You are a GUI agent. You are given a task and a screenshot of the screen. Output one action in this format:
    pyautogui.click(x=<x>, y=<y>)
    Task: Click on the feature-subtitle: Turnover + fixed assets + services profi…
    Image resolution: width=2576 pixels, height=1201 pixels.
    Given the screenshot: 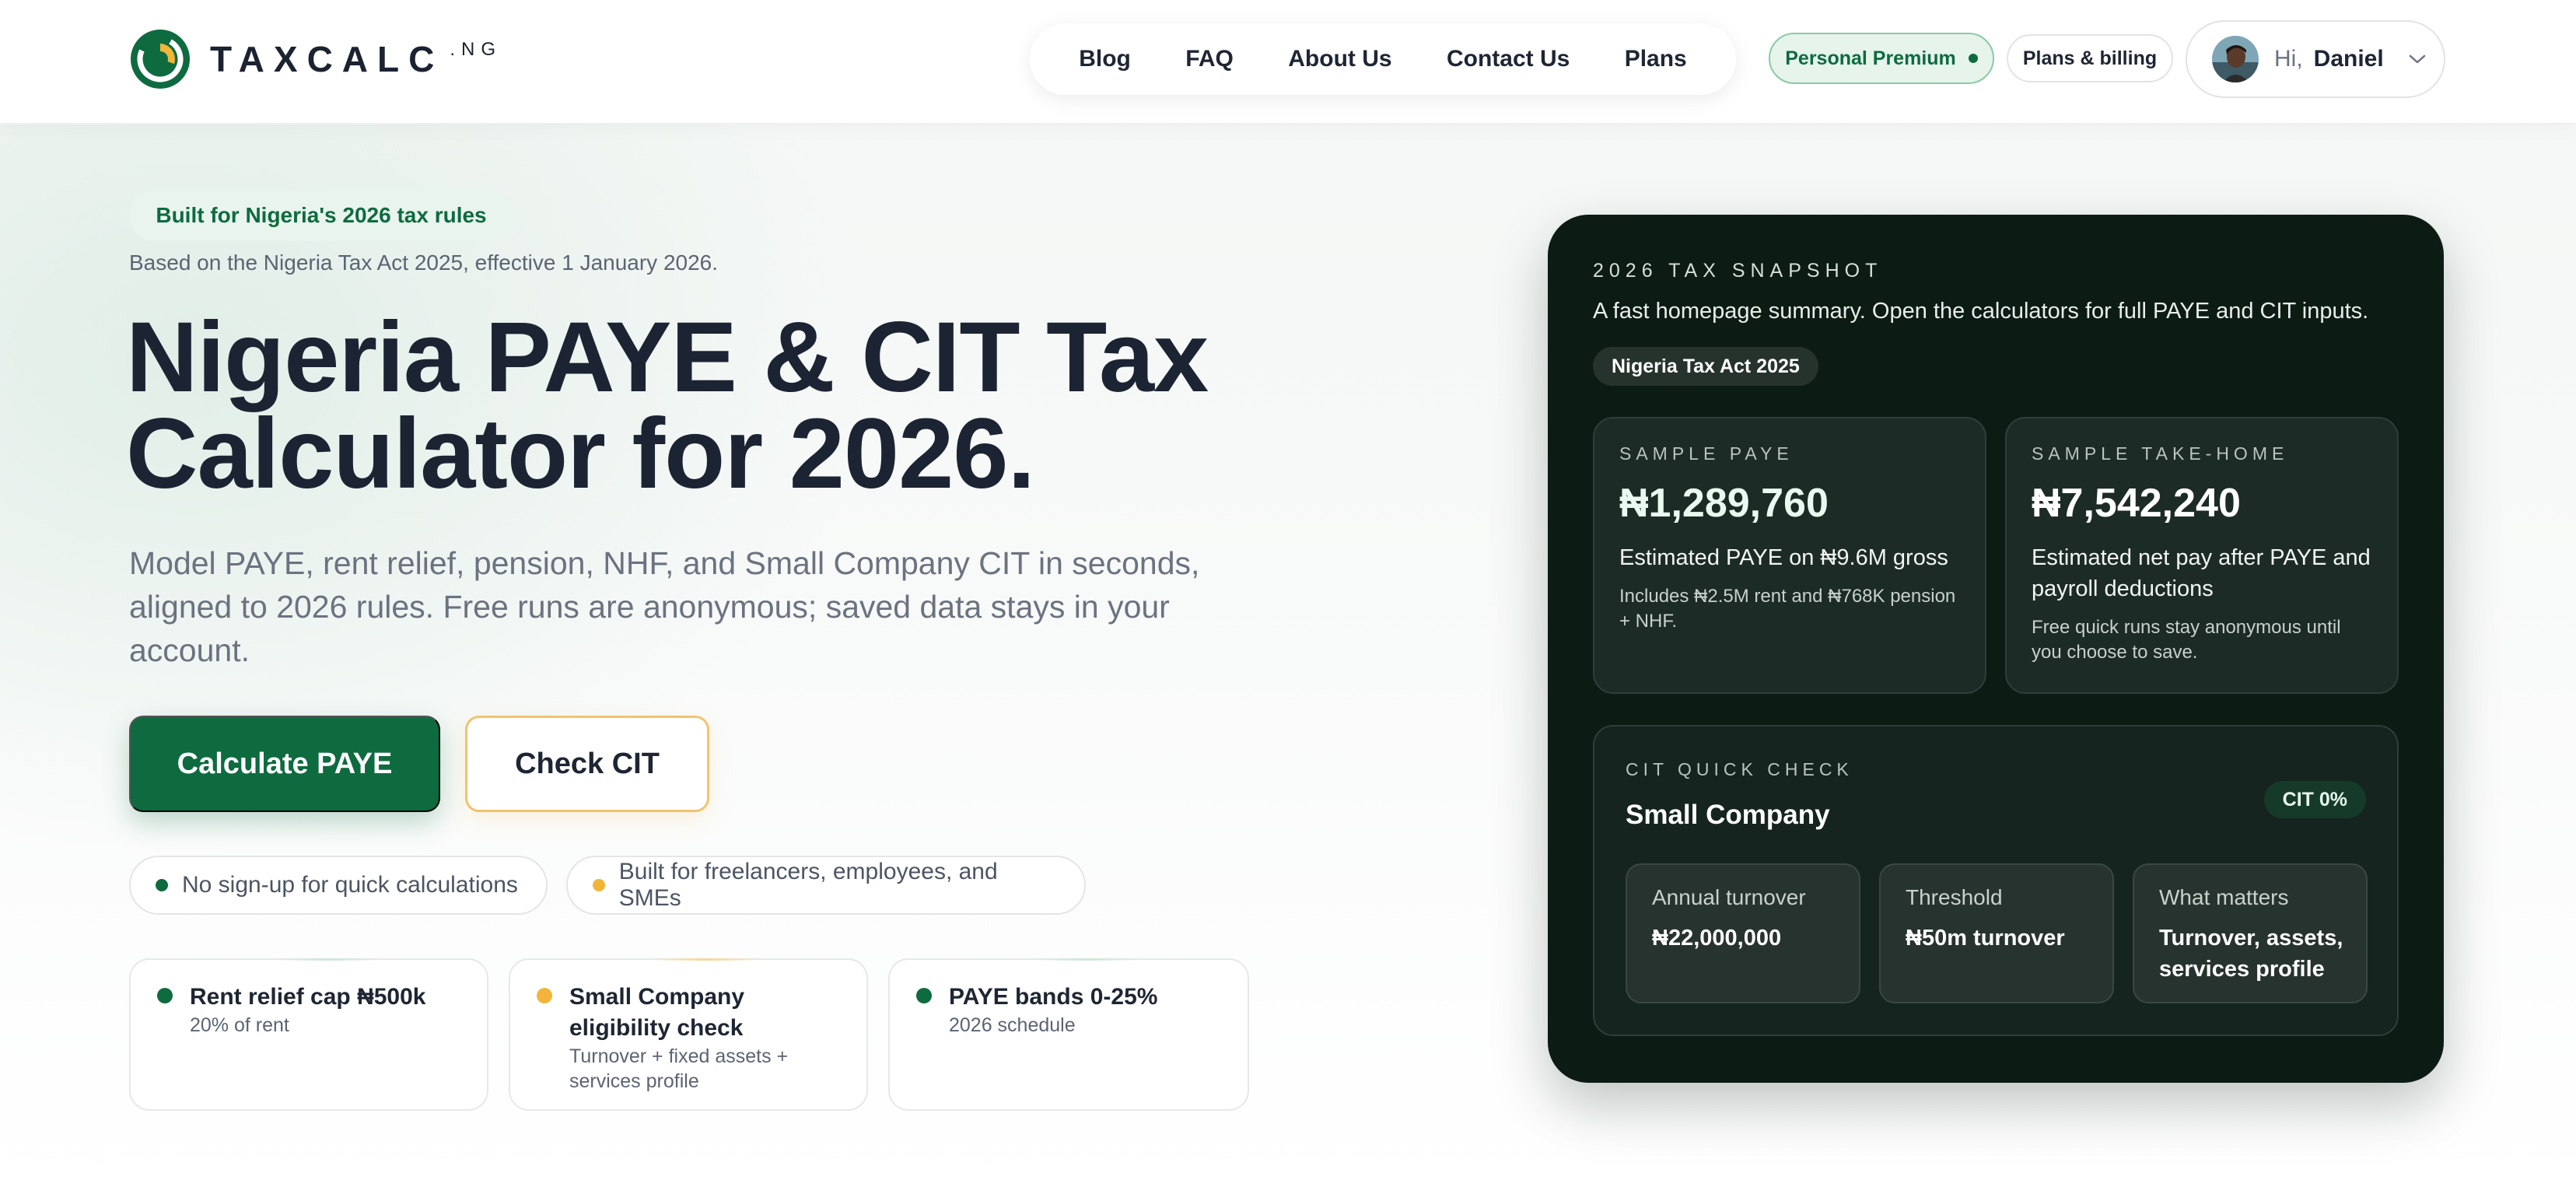 What is the action you would take?
    pyautogui.click(x=679, y=1068)
    